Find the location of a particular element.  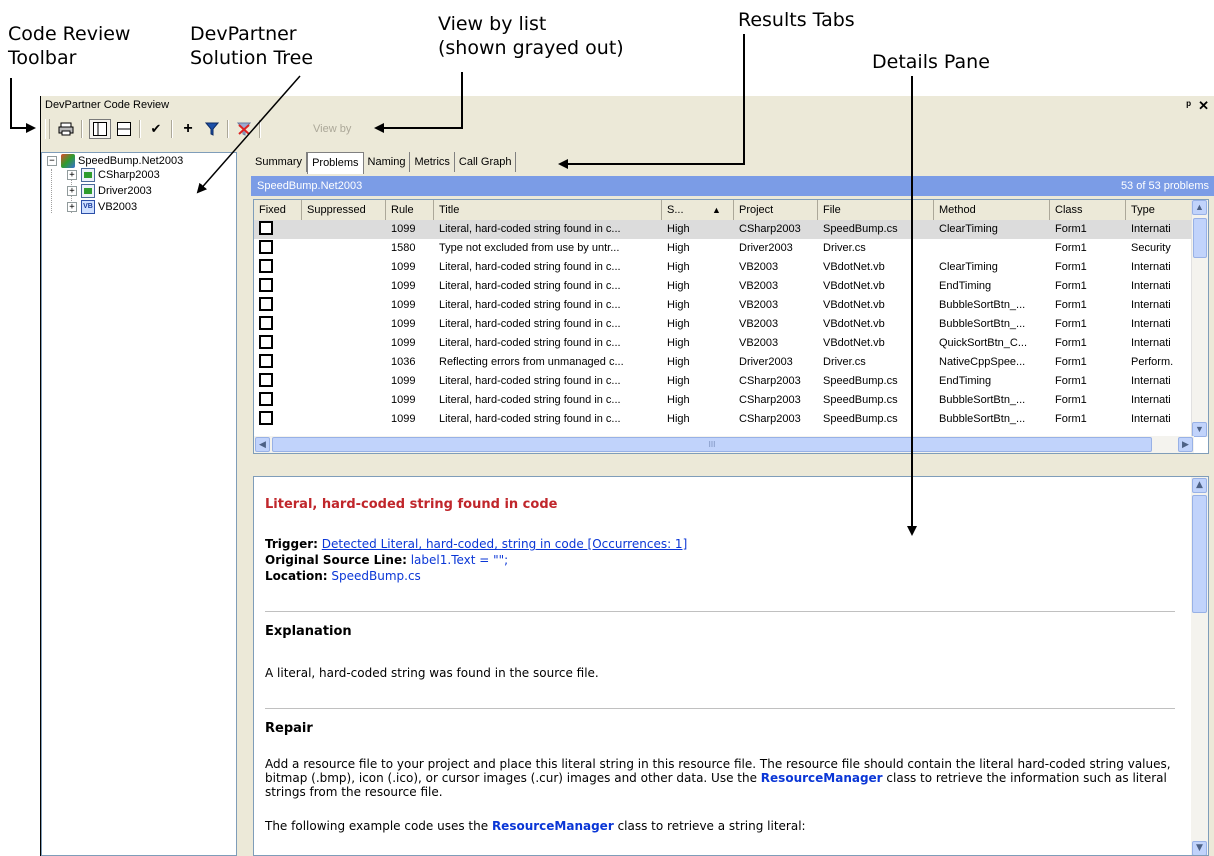

grid-vertical-scrollbar: ▲ ▼ is located at coordinates (1199, 318).